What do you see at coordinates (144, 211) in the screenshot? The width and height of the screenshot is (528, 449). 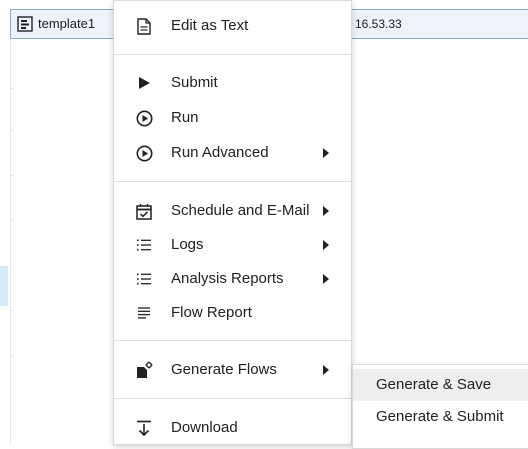 I see `calendar-check-icon` at bounding box center [144, 211].